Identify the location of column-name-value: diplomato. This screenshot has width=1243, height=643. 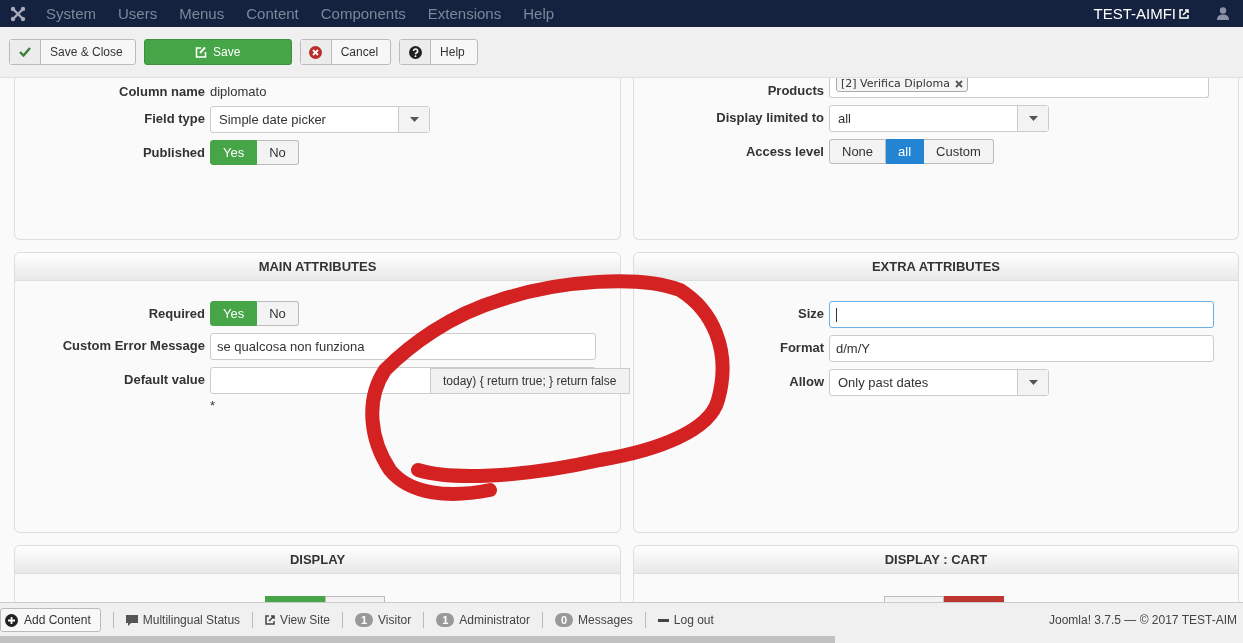
(238, 91).